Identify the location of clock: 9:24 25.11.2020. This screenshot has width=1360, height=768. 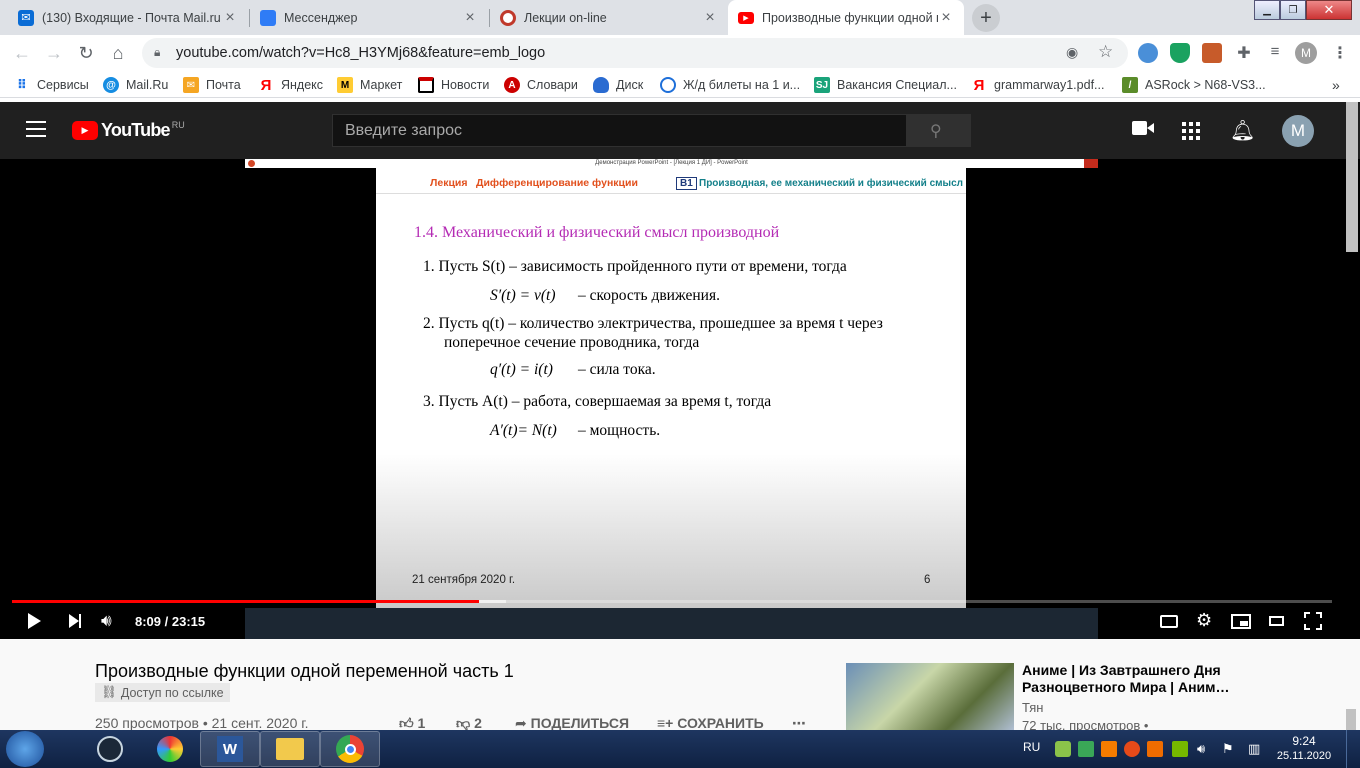
(1304, 749).